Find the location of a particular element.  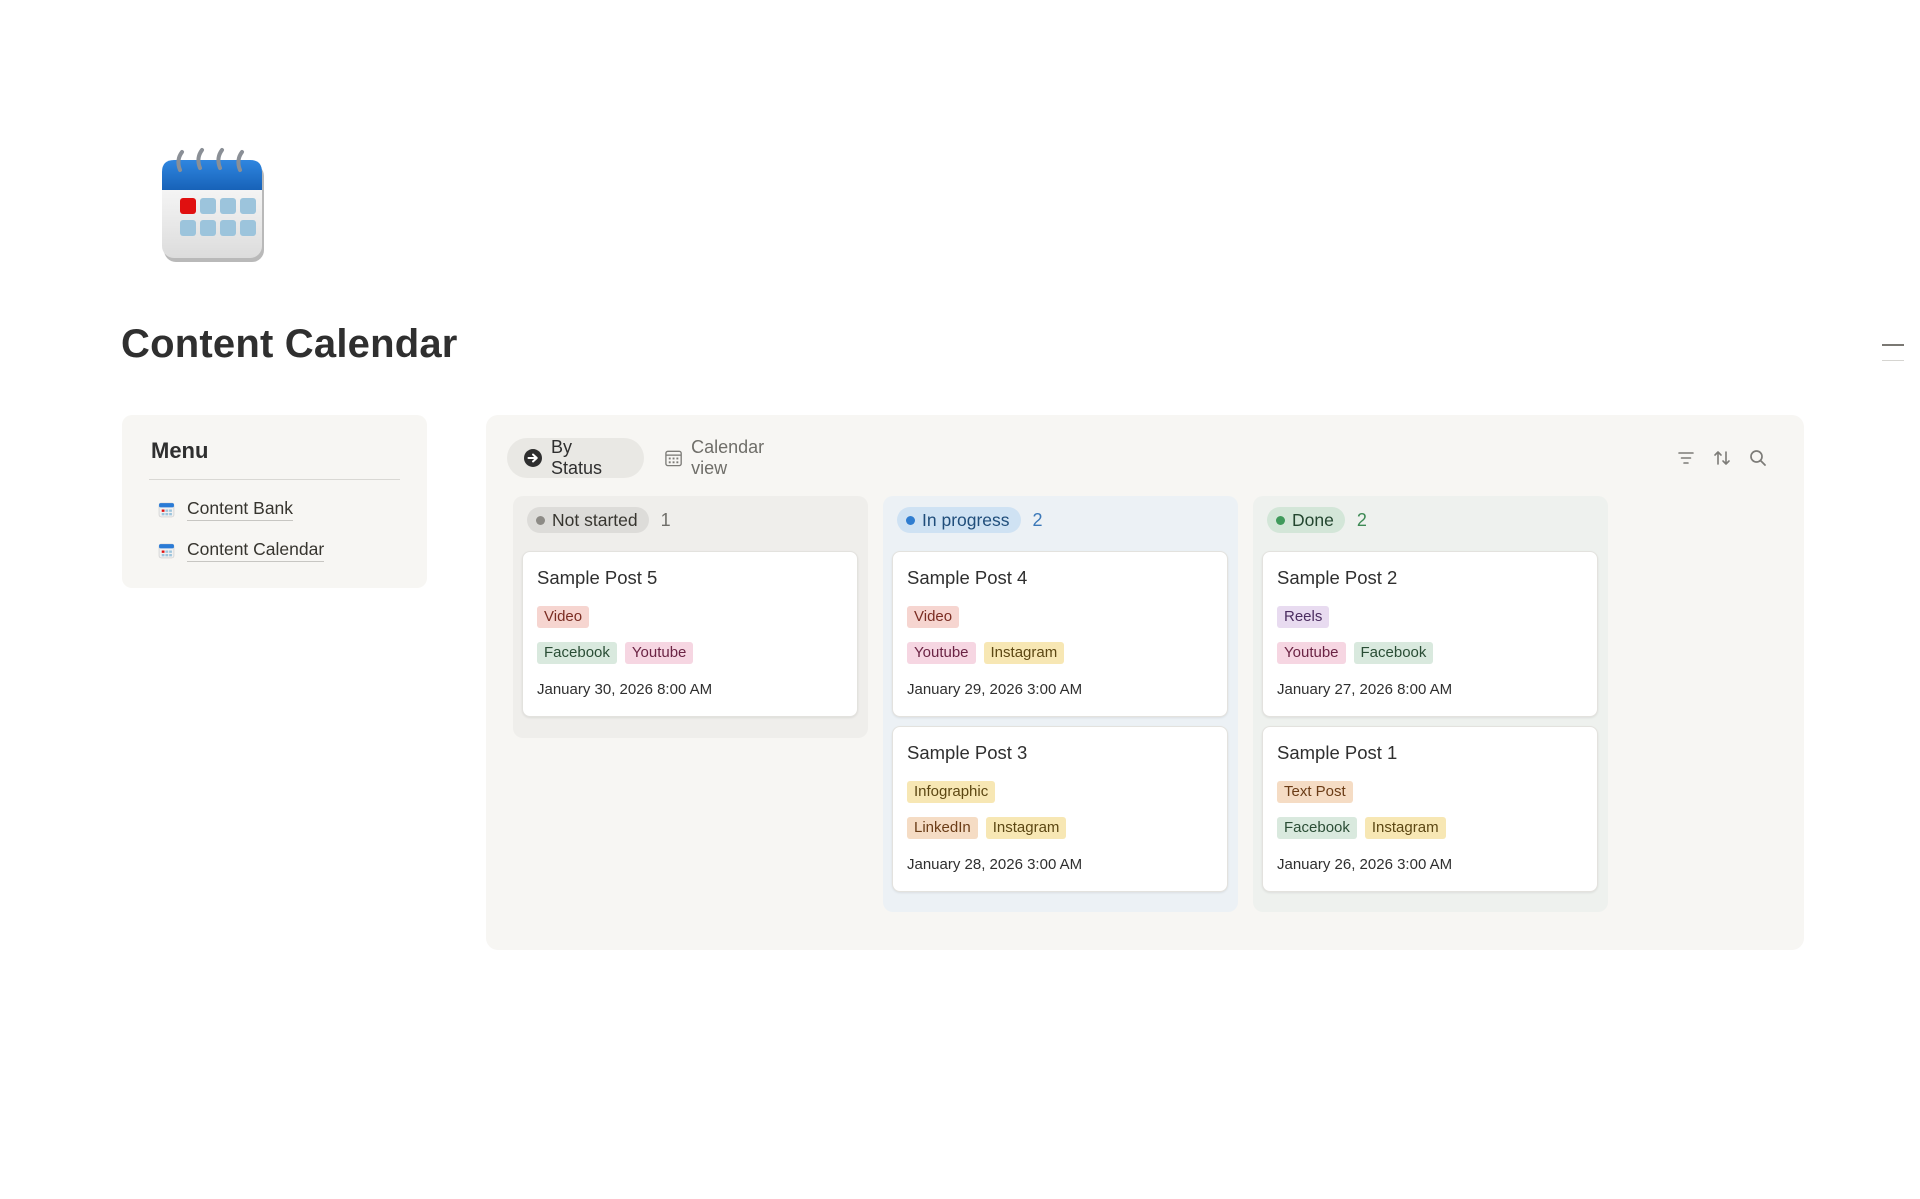

sort-icon is located at coordinates (1722, 458).